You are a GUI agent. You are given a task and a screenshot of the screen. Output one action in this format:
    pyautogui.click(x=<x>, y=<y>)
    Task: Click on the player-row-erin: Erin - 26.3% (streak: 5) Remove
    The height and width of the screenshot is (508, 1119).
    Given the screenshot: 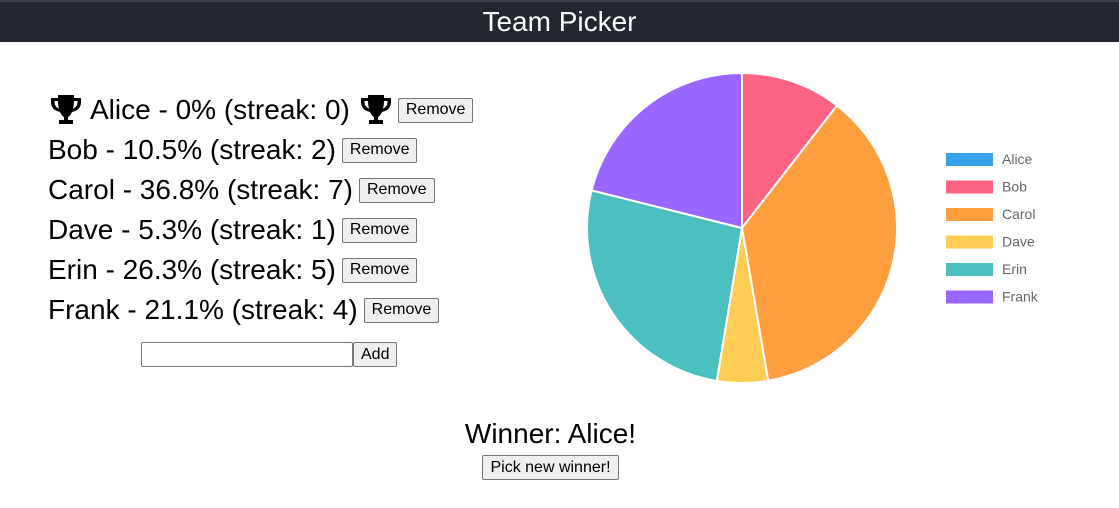 What is the action you would take?
    pyautogui.click(x=260, y=270)
    